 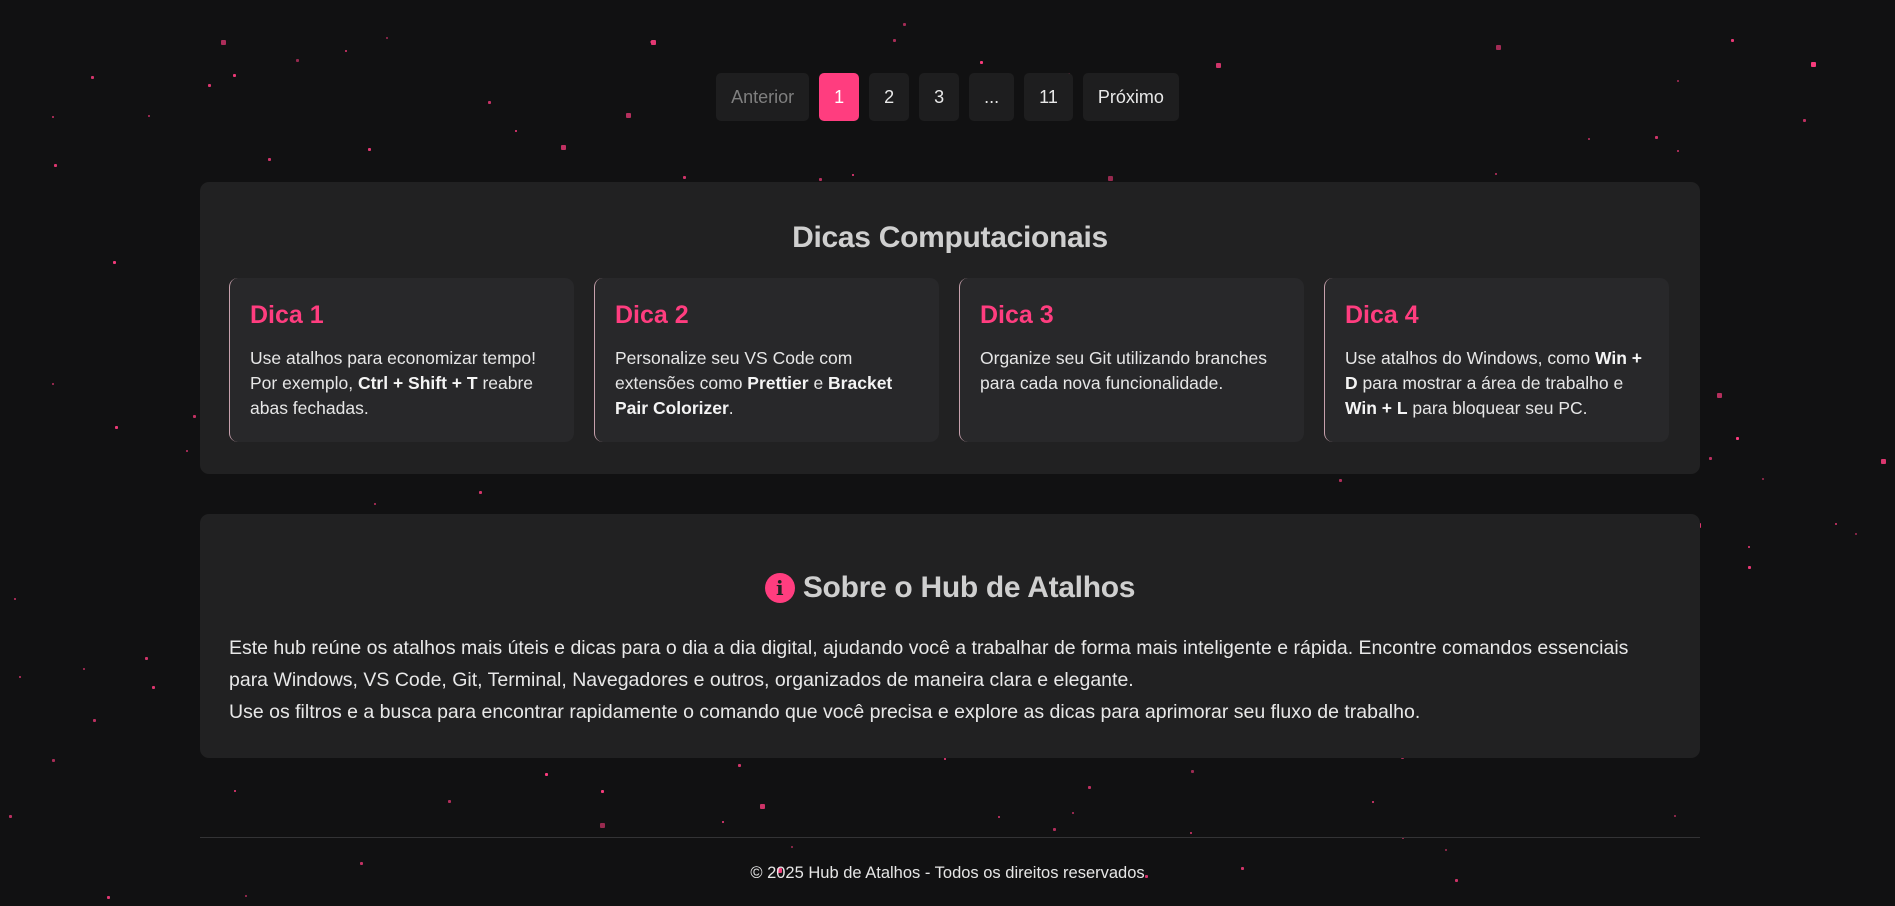 What do you see at coordinates (950, 561) in the screenshot?
I see `about-title-row: i Sobre o Hub de Atalhos` at bounding box center [950, 561].